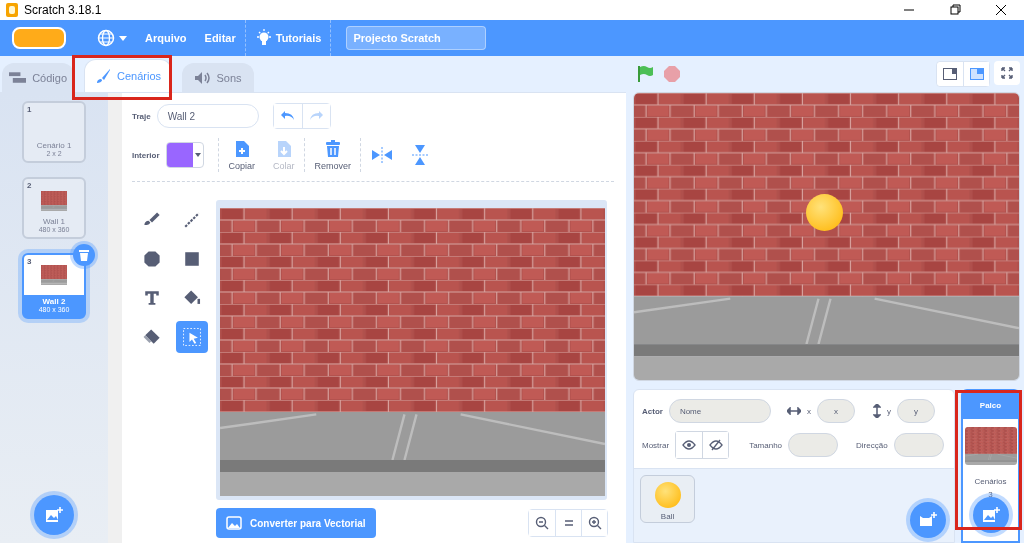 The height and width of the screenshot is (543, 1024). I want to click on horizontal-arrows-icon, so click(793, 411).